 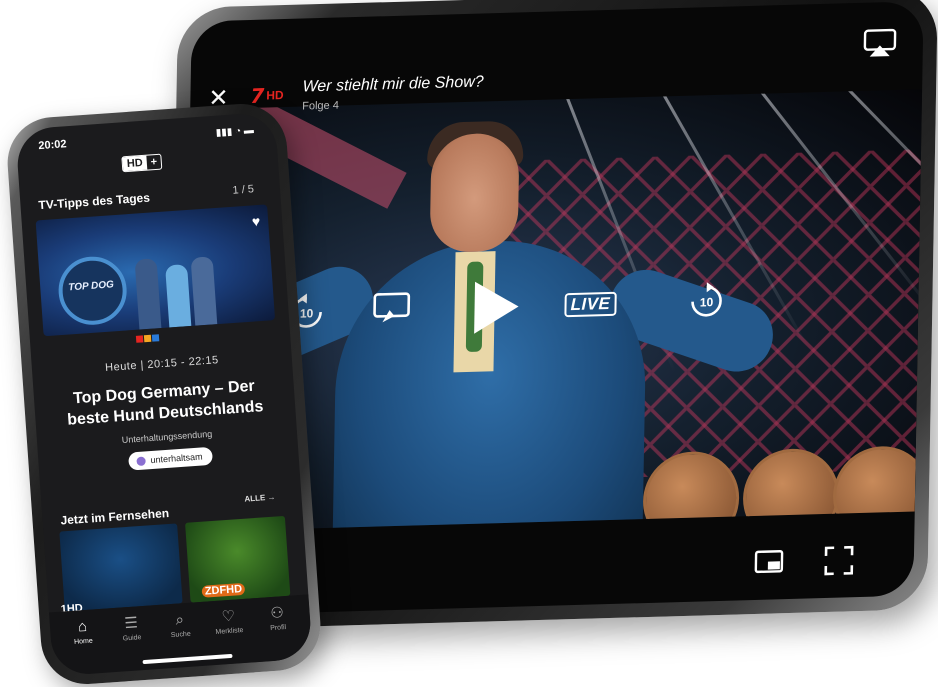 I want to click on featured-show-thumbnail: TOP DOG ♥, so click(x=155, y=270).